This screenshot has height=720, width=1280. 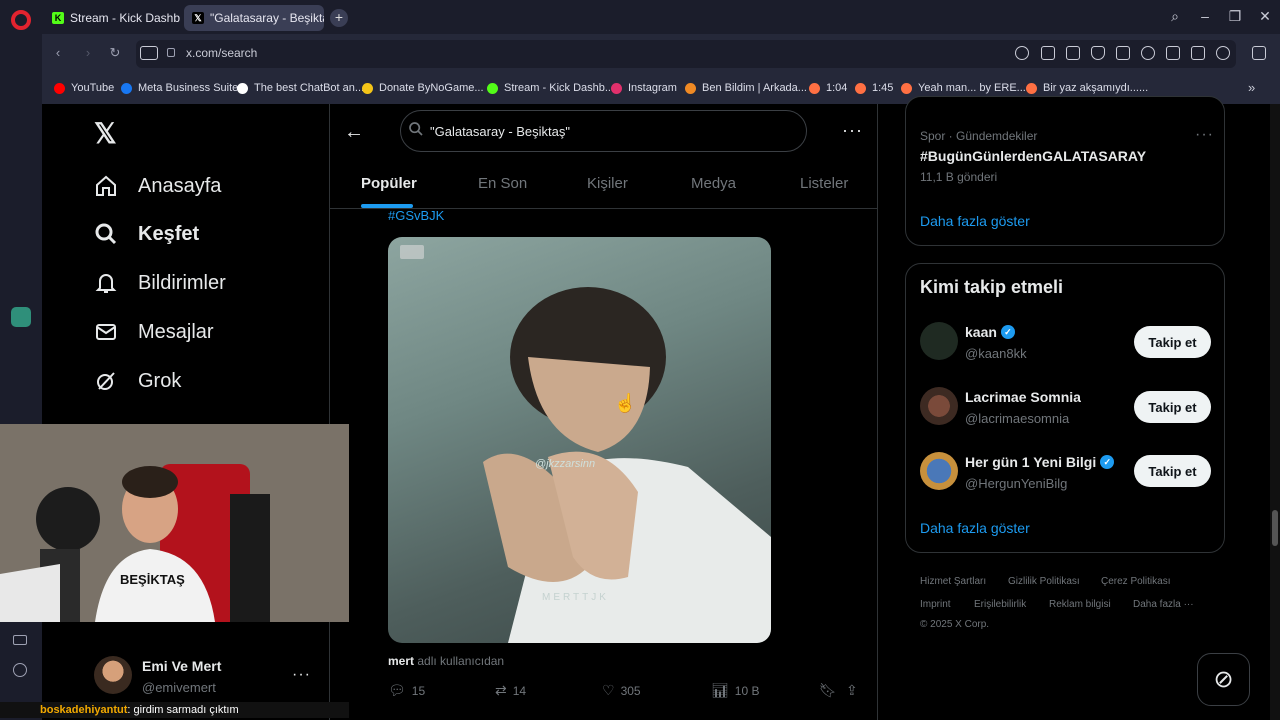 What do you see at coordinates (152, 579) in the screenshot?
I see `svg-text: BEŞİKTAŞ` at bounding box center [152, 579].